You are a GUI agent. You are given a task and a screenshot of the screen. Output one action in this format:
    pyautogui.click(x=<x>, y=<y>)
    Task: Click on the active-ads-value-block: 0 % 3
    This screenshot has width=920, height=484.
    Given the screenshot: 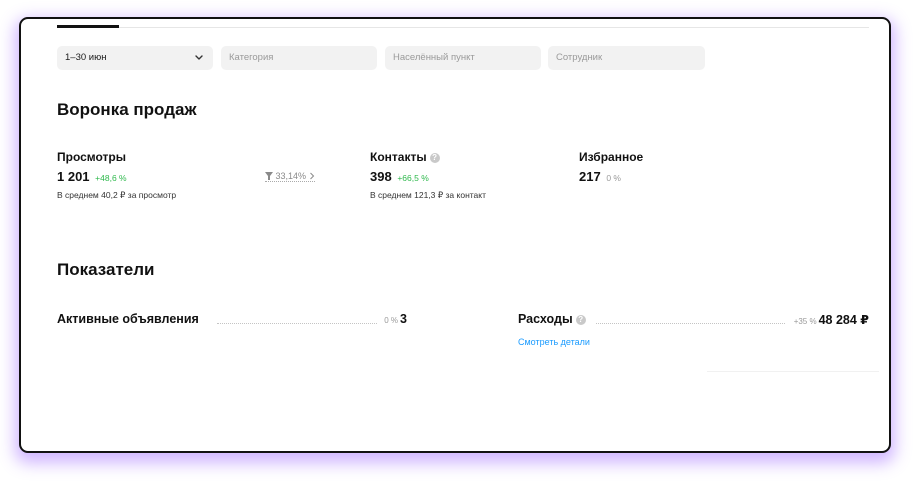 What is the action you would take?
    pyautogui.click(x=395, y=319)
    